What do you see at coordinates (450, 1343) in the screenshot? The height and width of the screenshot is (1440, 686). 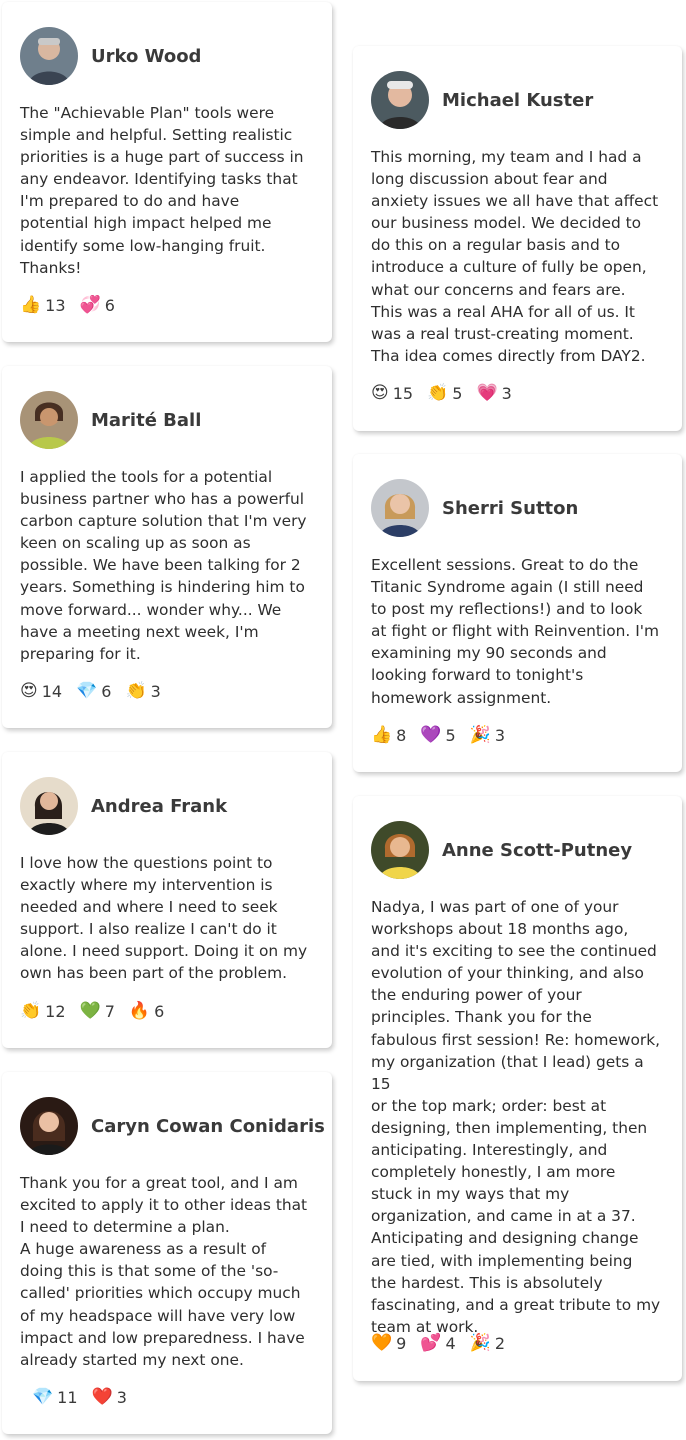 I see `reaction-count: 4` at bounding box center [450, 1343].